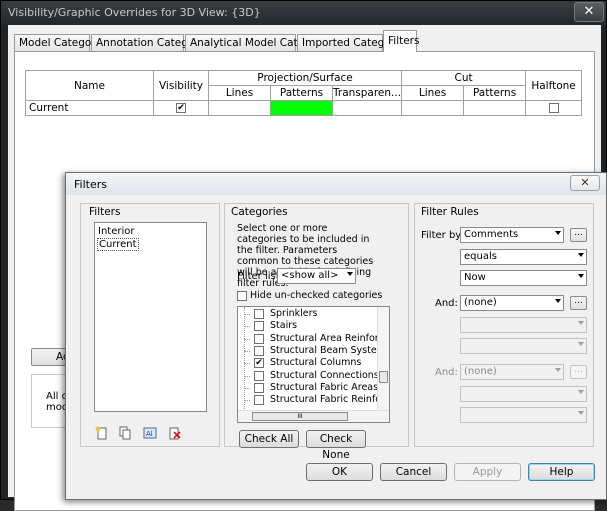 The image size is (607, 511). What do you see at coordinates (105, 212) in the screenshot?
I see `filters-group-label: Filters` at bounding box center [105, 212].